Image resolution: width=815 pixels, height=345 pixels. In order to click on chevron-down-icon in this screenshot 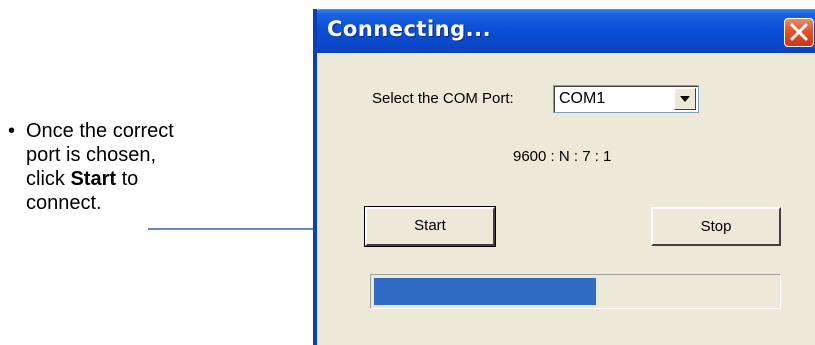, I will do `click(685, 99)`.